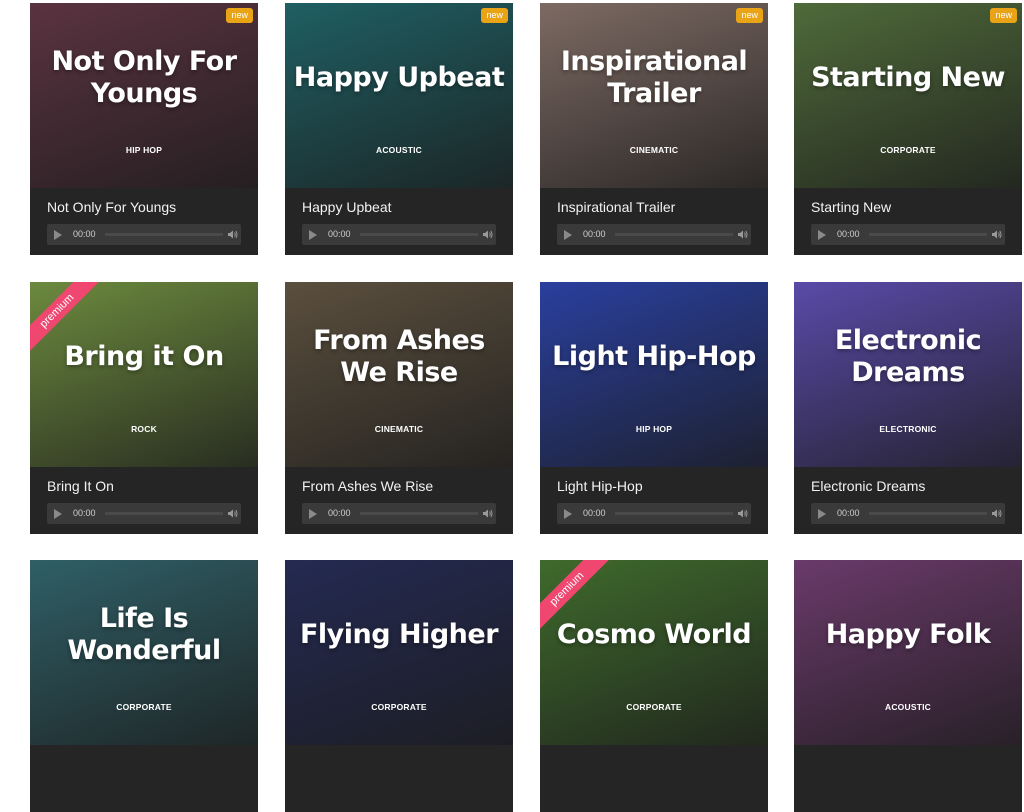 This screenshot has width=1024, height=812. I want to click on track-title: From Ashes We Rise, so click(367, 486).